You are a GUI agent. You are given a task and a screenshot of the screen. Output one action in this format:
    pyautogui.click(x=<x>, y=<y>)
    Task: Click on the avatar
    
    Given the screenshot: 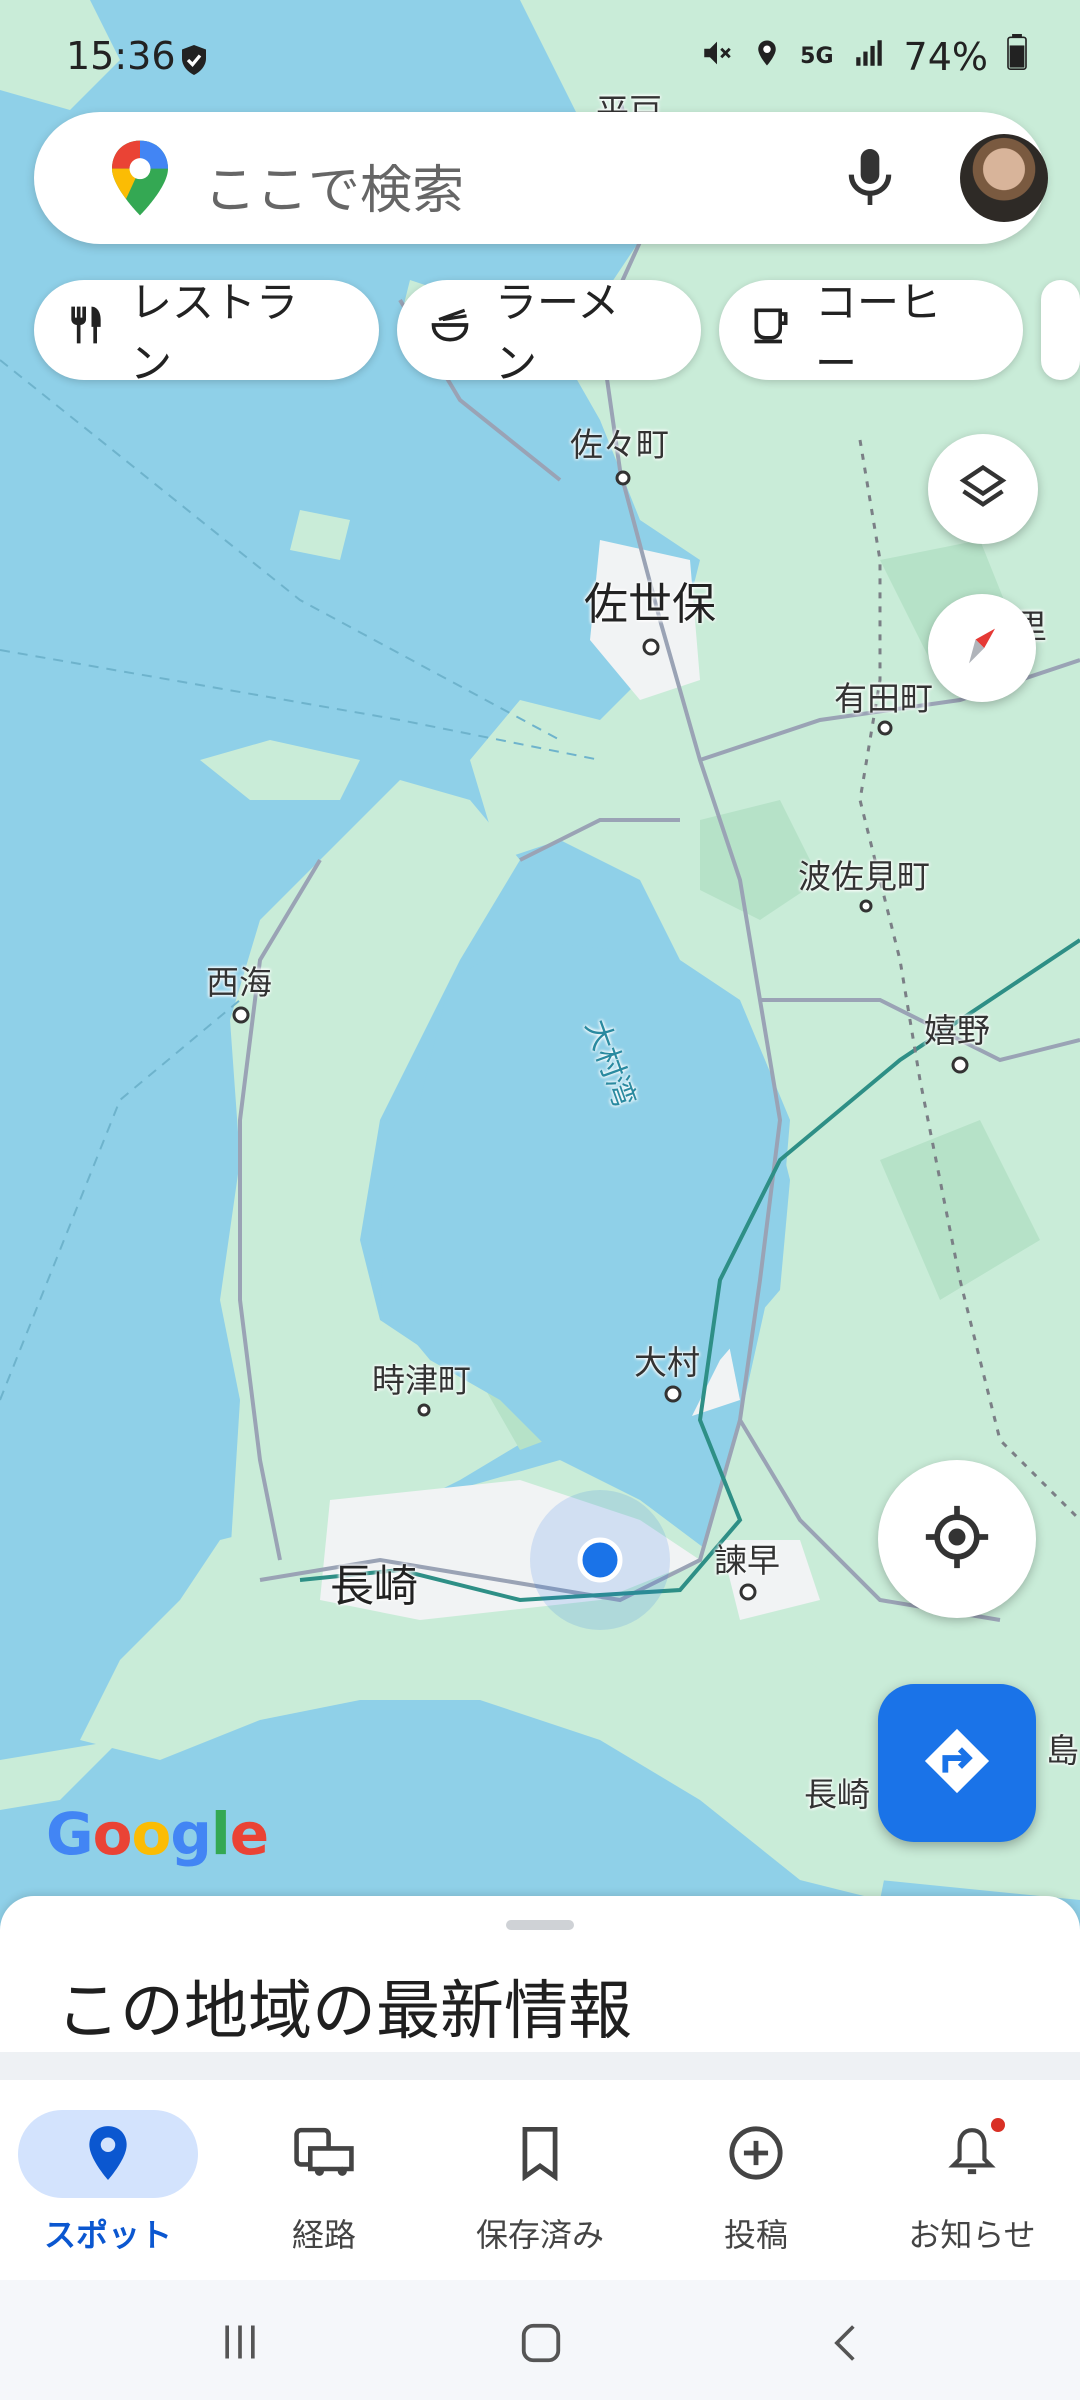 What is the action you would take?
    pyautogui.click(x=1004, y=178)
    